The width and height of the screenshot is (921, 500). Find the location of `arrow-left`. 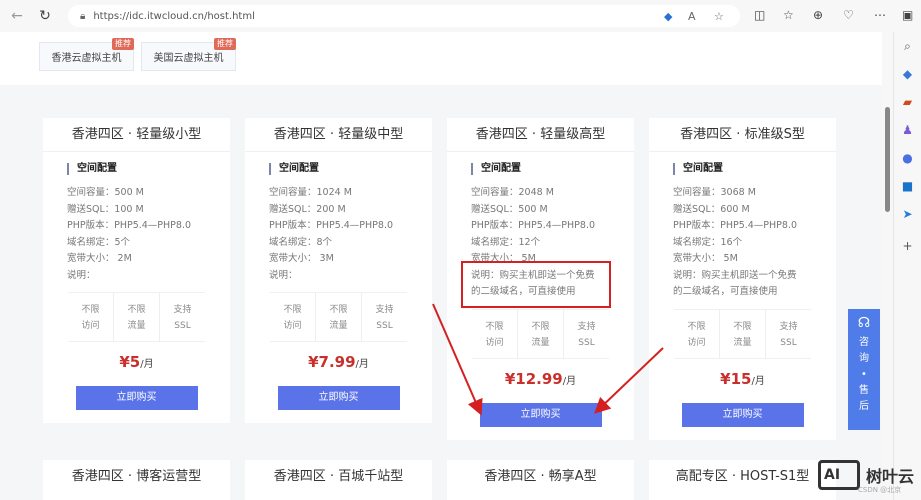

arrow-left is located at coordinates (457, 359).